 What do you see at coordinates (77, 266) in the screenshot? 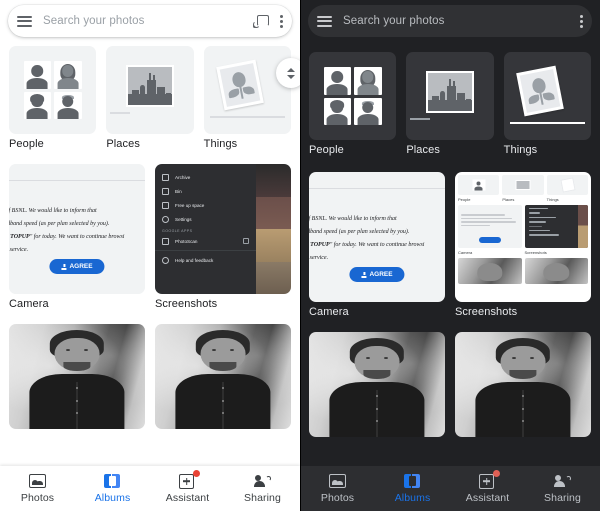
I see `agree-button: AGREE` at bounding box center [77, 266].